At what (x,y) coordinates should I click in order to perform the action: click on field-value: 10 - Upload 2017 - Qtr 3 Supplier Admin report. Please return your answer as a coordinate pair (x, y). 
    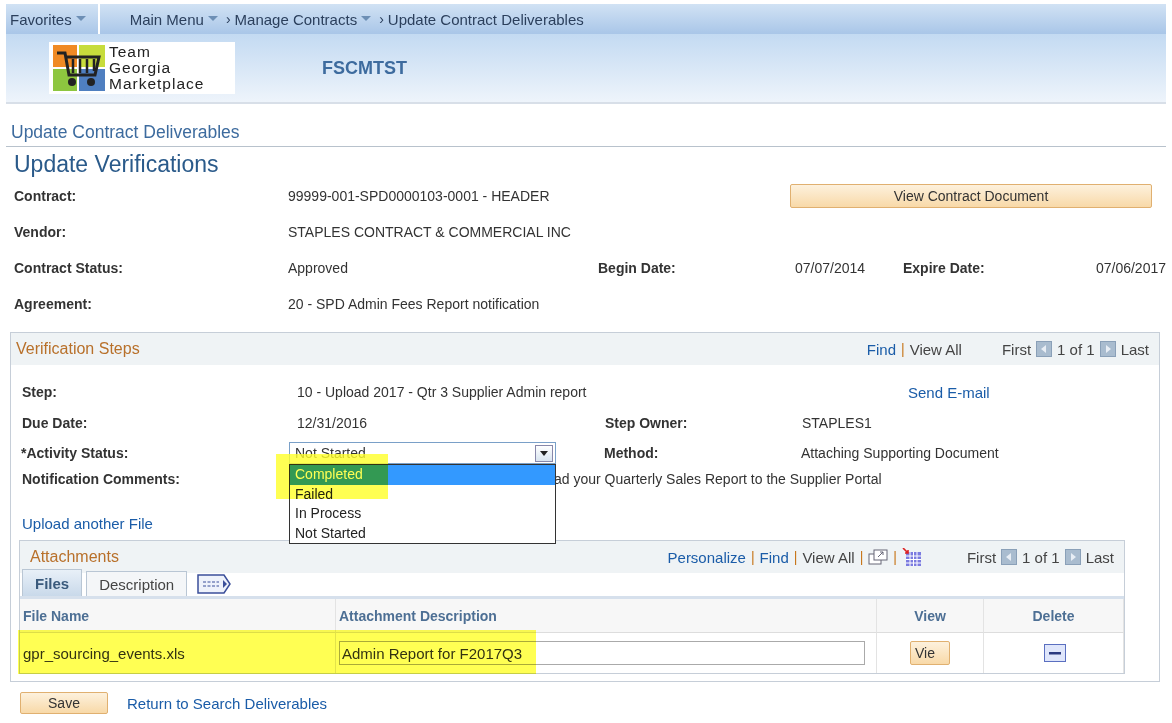
    Looking at the image, I should click on (442, 392).